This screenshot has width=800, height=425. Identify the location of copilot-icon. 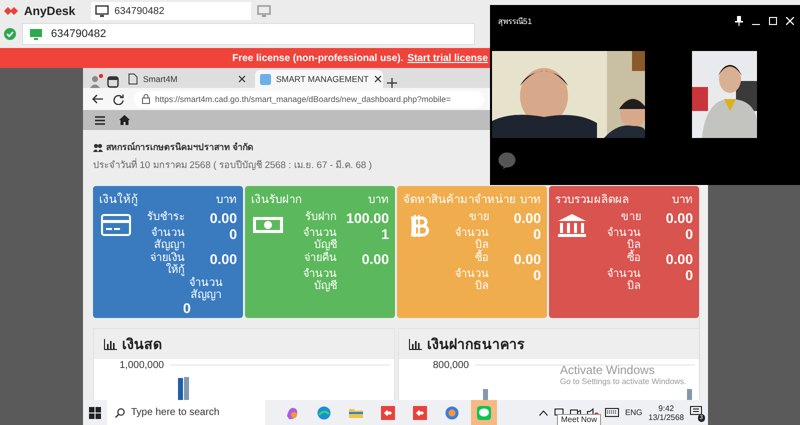
(292, 413).